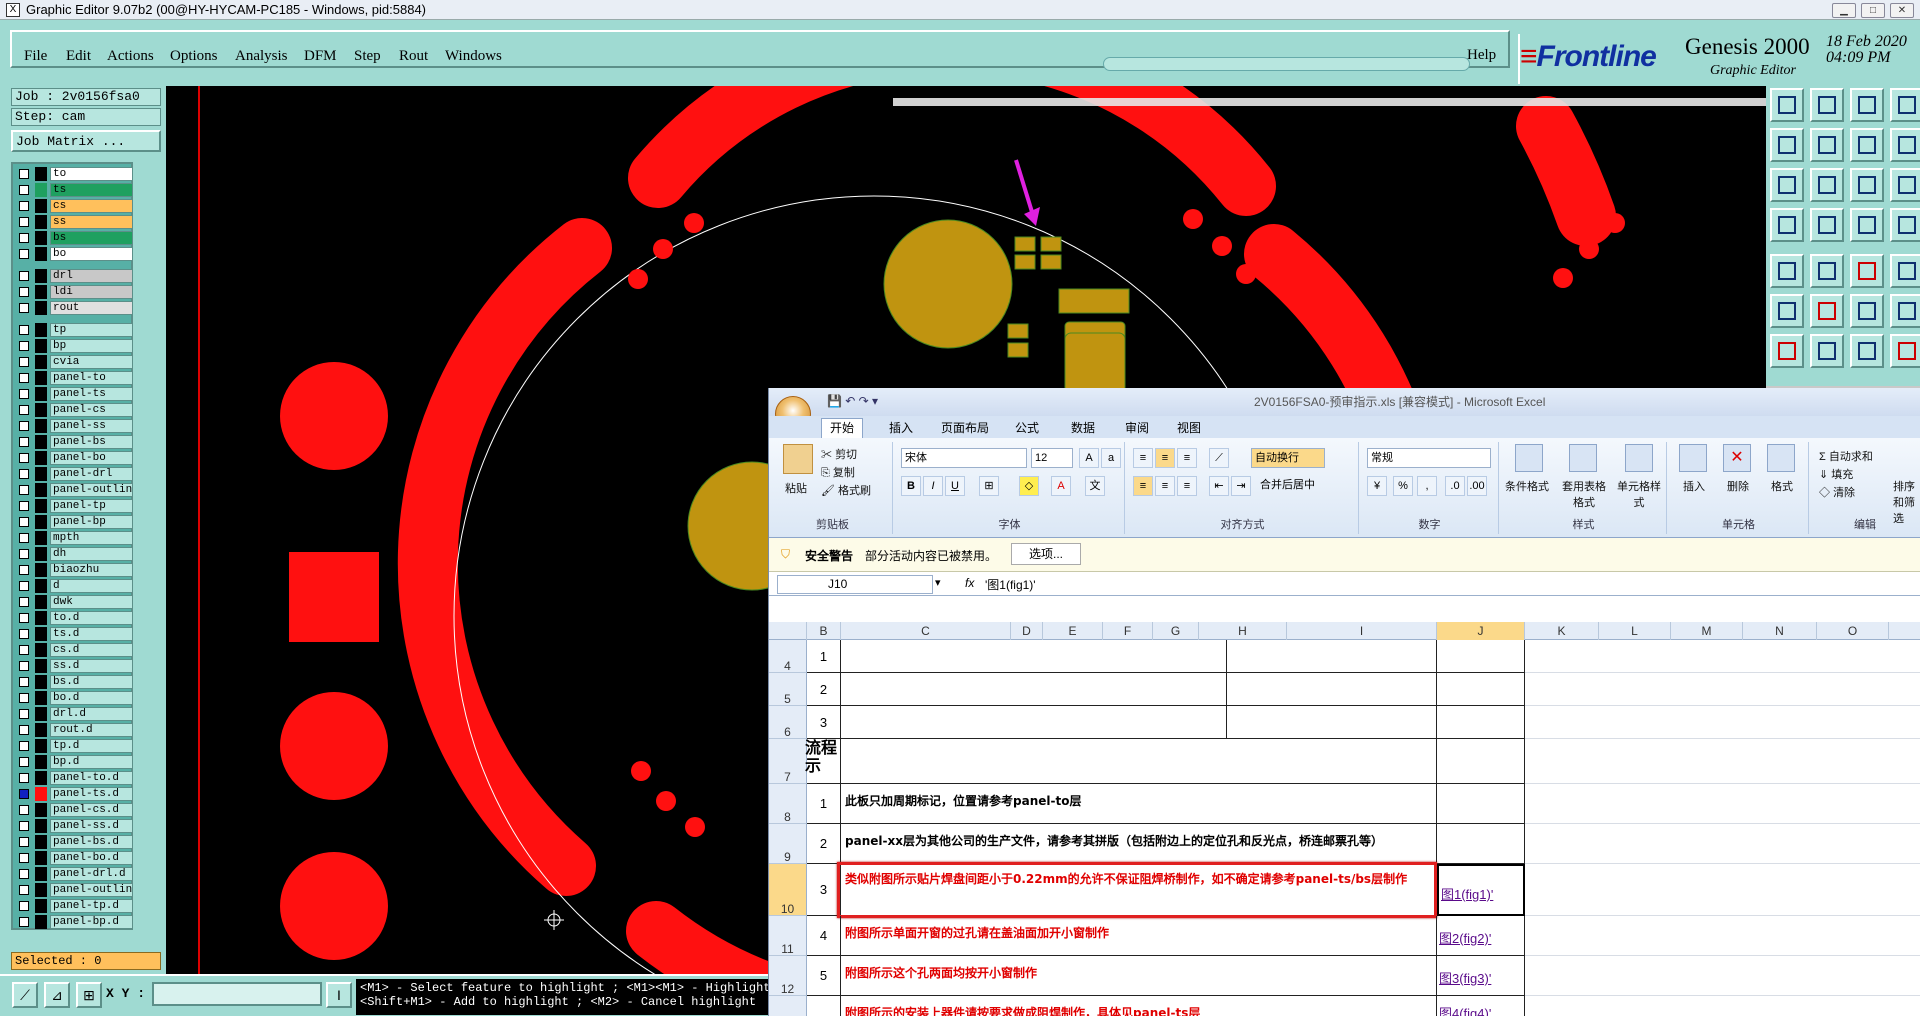 The height and width of the screenshot is (1016, 1920). I want to click on column-header-J: J, so click(1481, 631).